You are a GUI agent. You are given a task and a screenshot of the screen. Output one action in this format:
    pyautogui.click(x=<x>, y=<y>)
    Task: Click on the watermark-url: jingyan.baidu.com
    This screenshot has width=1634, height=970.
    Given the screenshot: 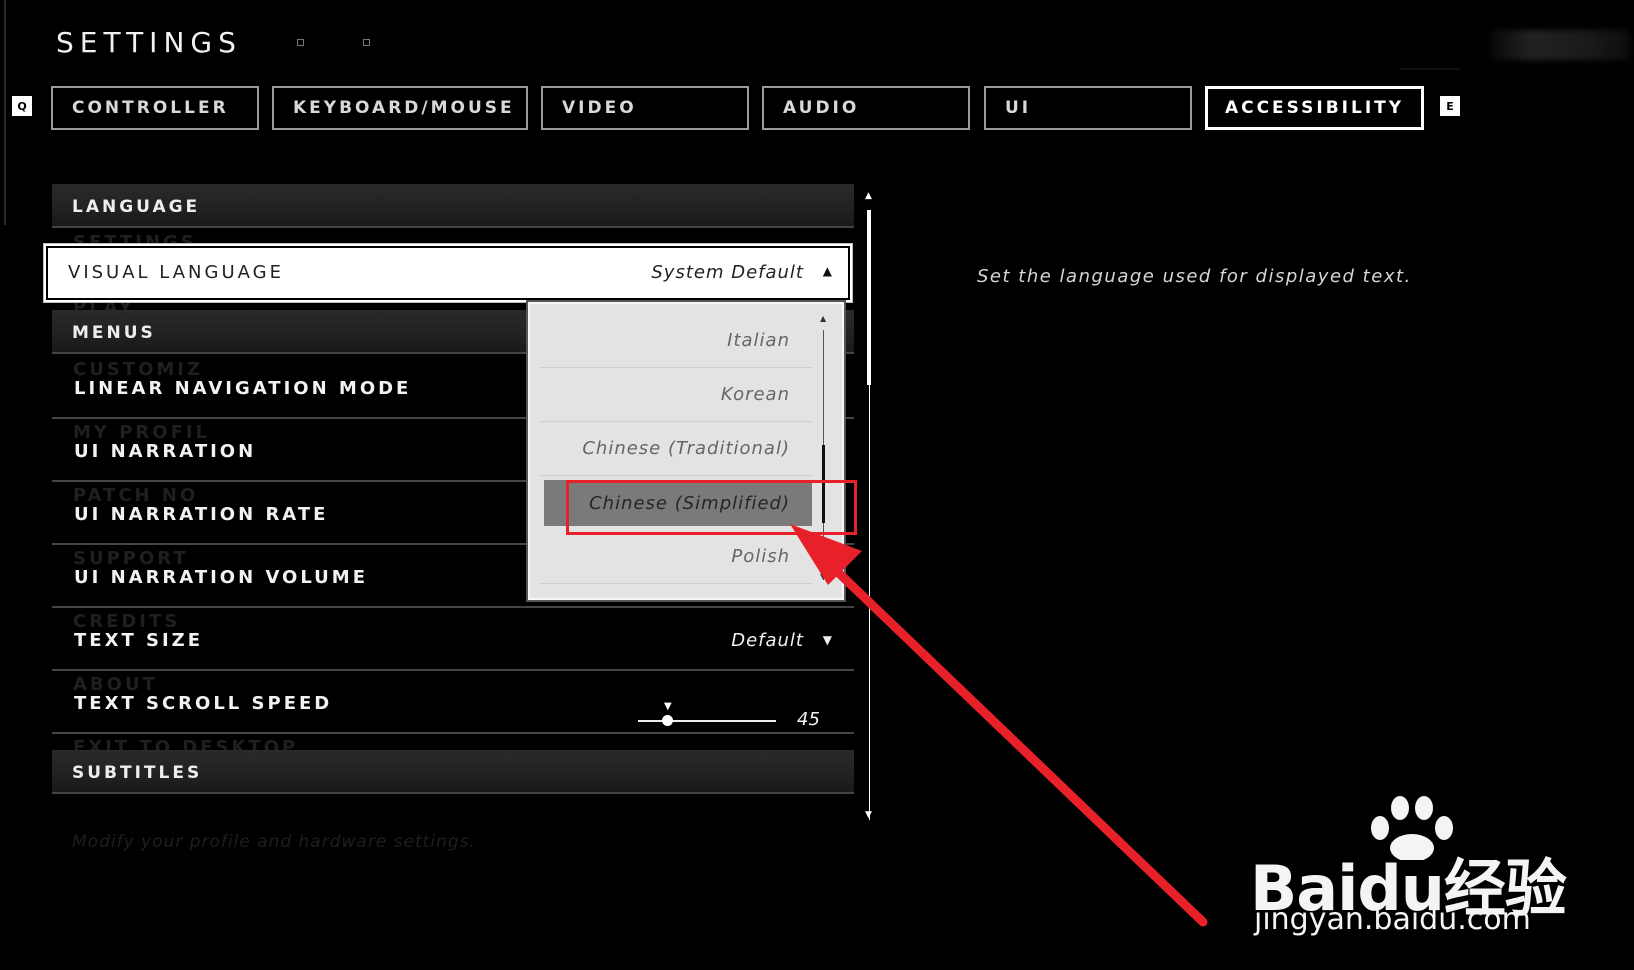 What is the action you would take?
    pyautogui.click(x=1392, y=919)
    